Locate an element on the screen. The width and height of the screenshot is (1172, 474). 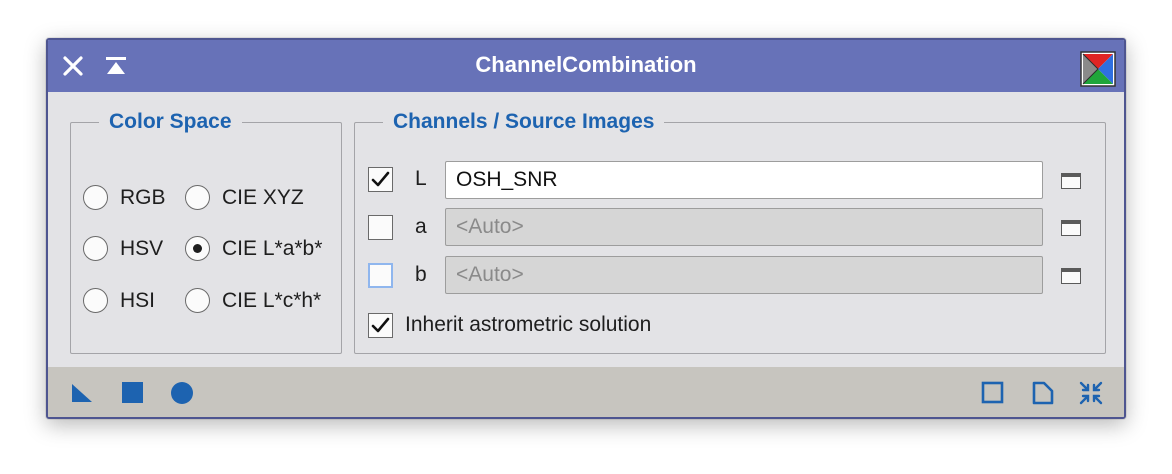
radio-label: CIE XYZ is located at coordinates (263, 197).